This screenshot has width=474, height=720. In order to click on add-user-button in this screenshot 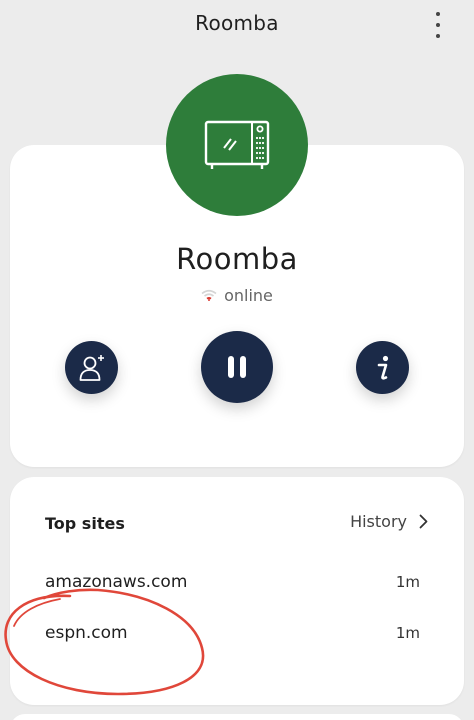, I will do `click(91, 367)`.